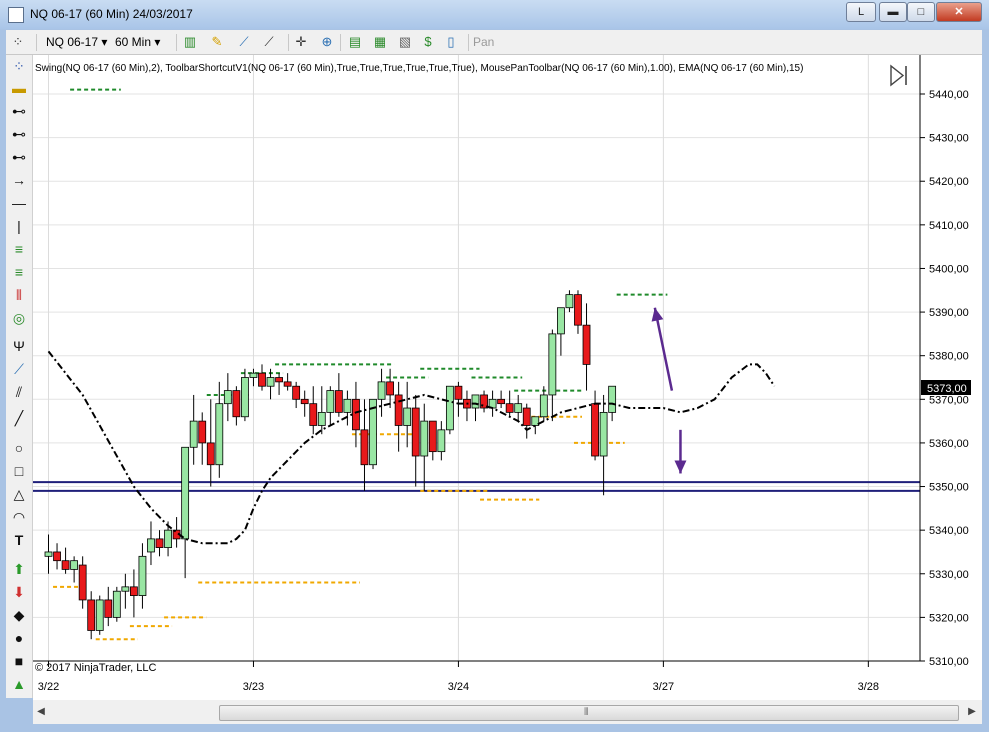  I want to click on time-tick-label: 3/22, so click(48, 687).